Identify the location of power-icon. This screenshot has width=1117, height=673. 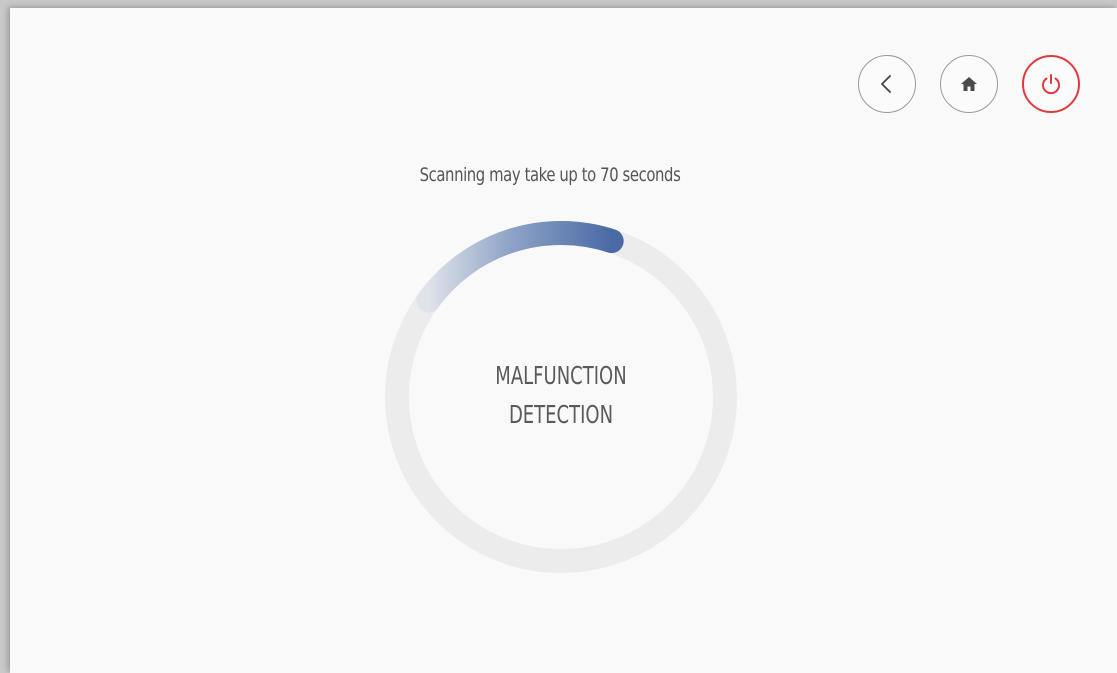
(1051, 84).